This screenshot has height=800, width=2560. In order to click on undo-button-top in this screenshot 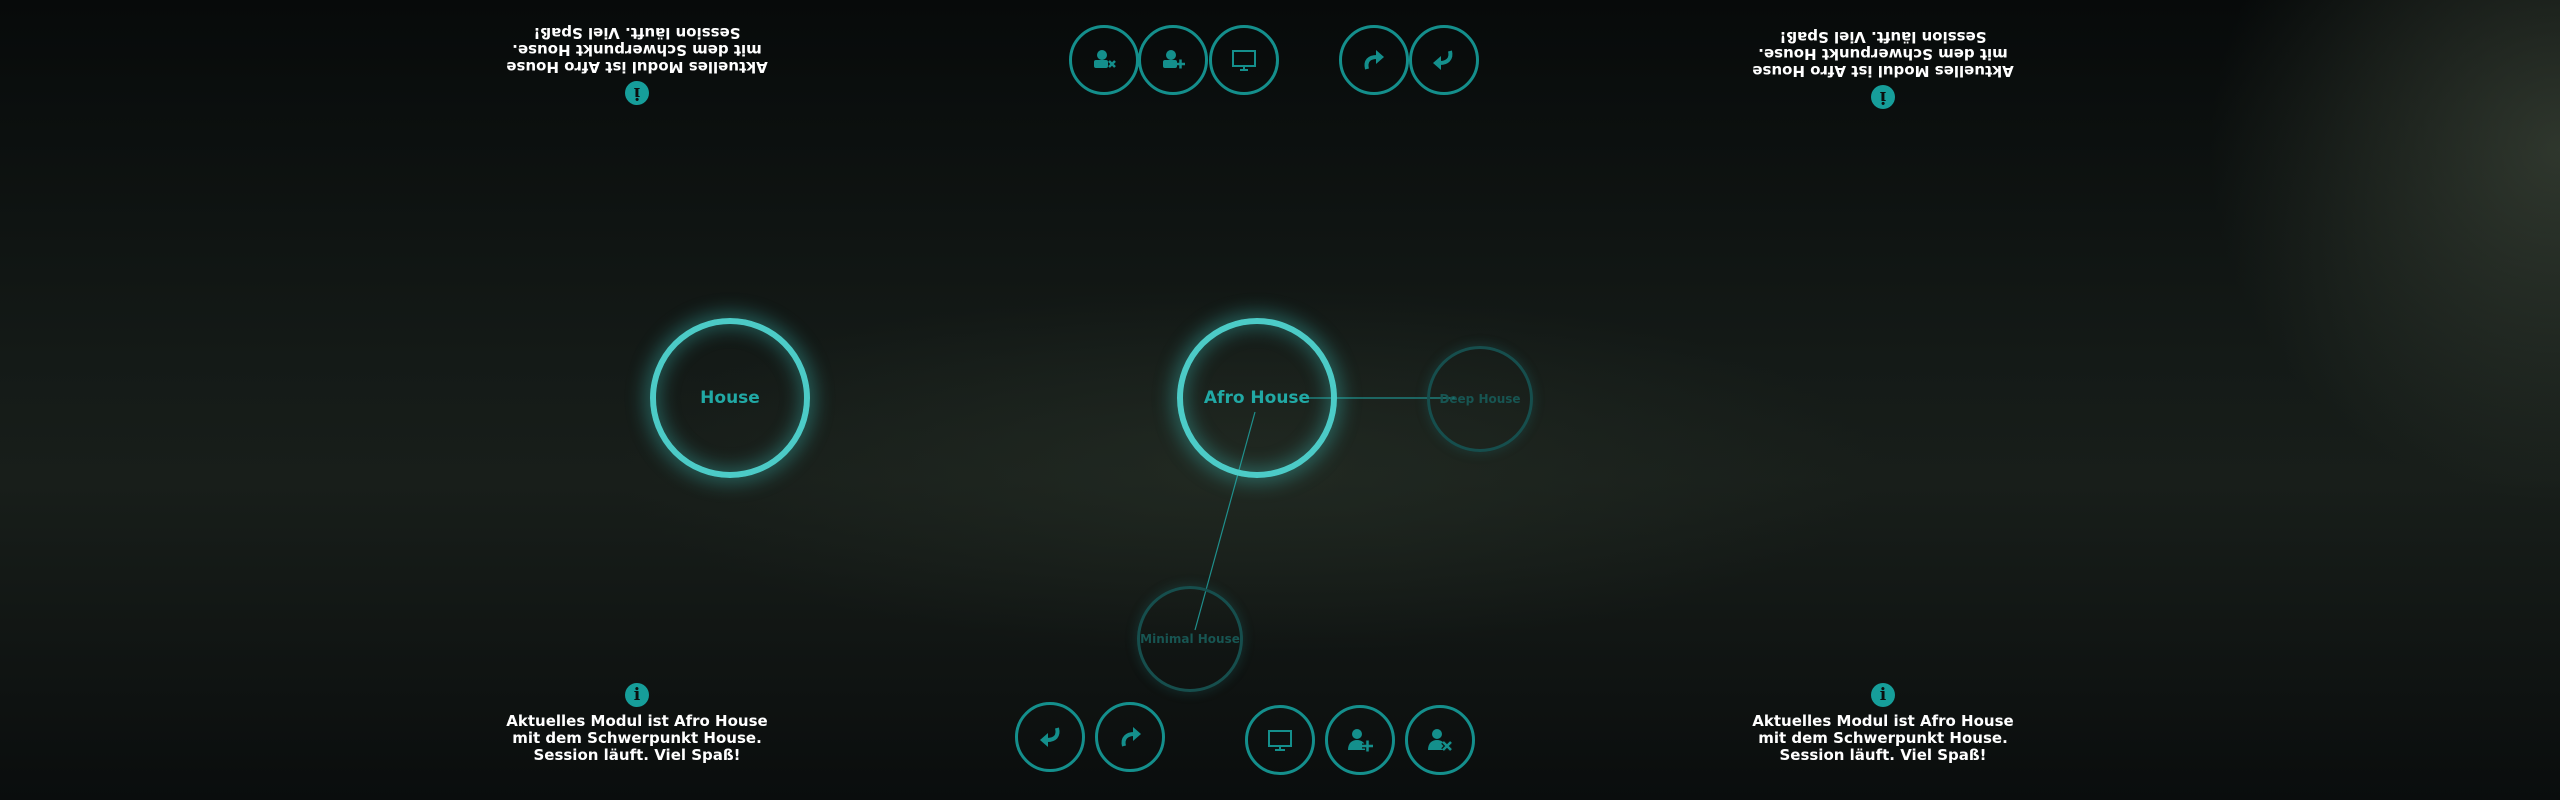, I will do `click(1374, 60)`.